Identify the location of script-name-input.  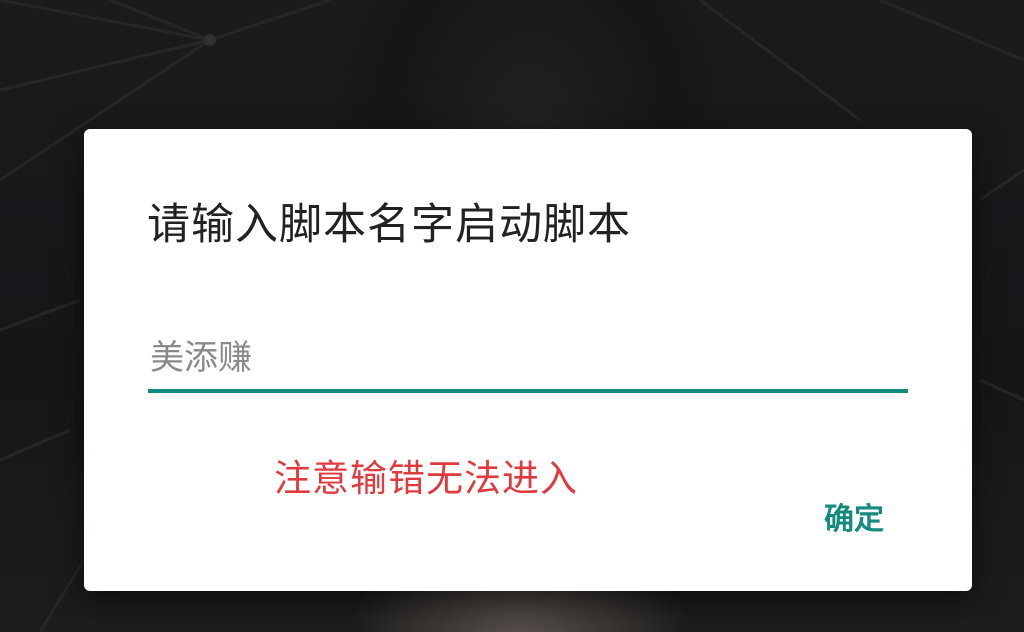
(528, 358).